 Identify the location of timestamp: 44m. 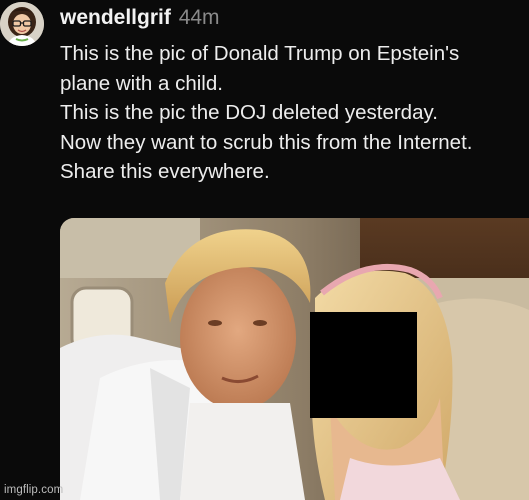
(199, 17).